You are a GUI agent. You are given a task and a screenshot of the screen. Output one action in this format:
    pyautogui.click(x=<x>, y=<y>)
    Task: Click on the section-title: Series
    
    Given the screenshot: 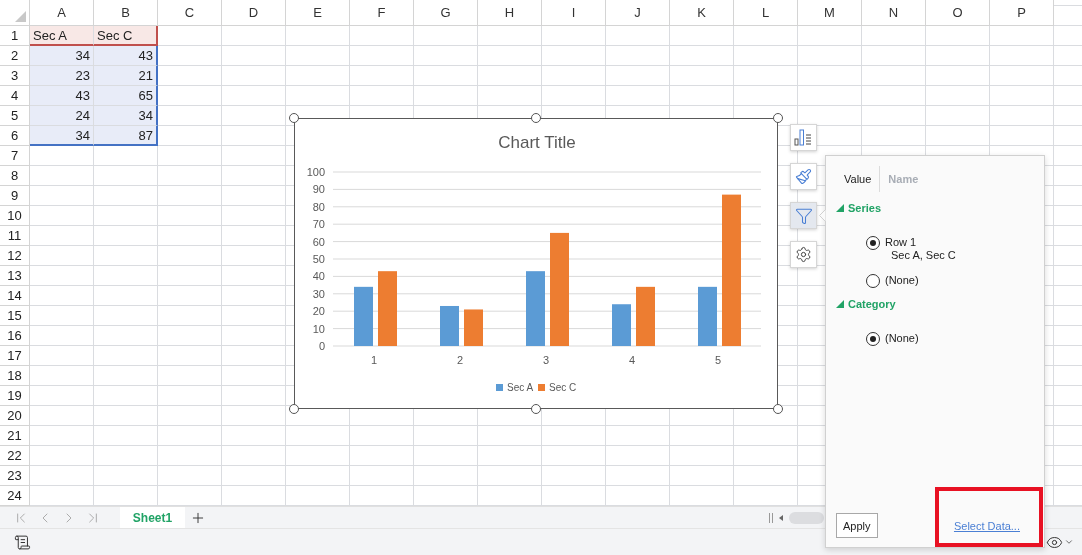 What is the action you would take?
    pyautogui.click(x=865, y=208)
    